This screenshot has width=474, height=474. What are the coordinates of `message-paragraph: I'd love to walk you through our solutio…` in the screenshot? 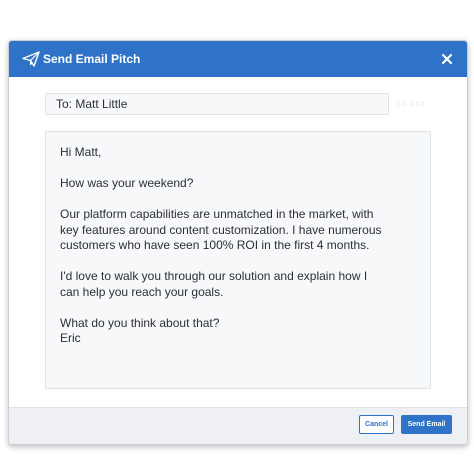 It's located at (214, 284).